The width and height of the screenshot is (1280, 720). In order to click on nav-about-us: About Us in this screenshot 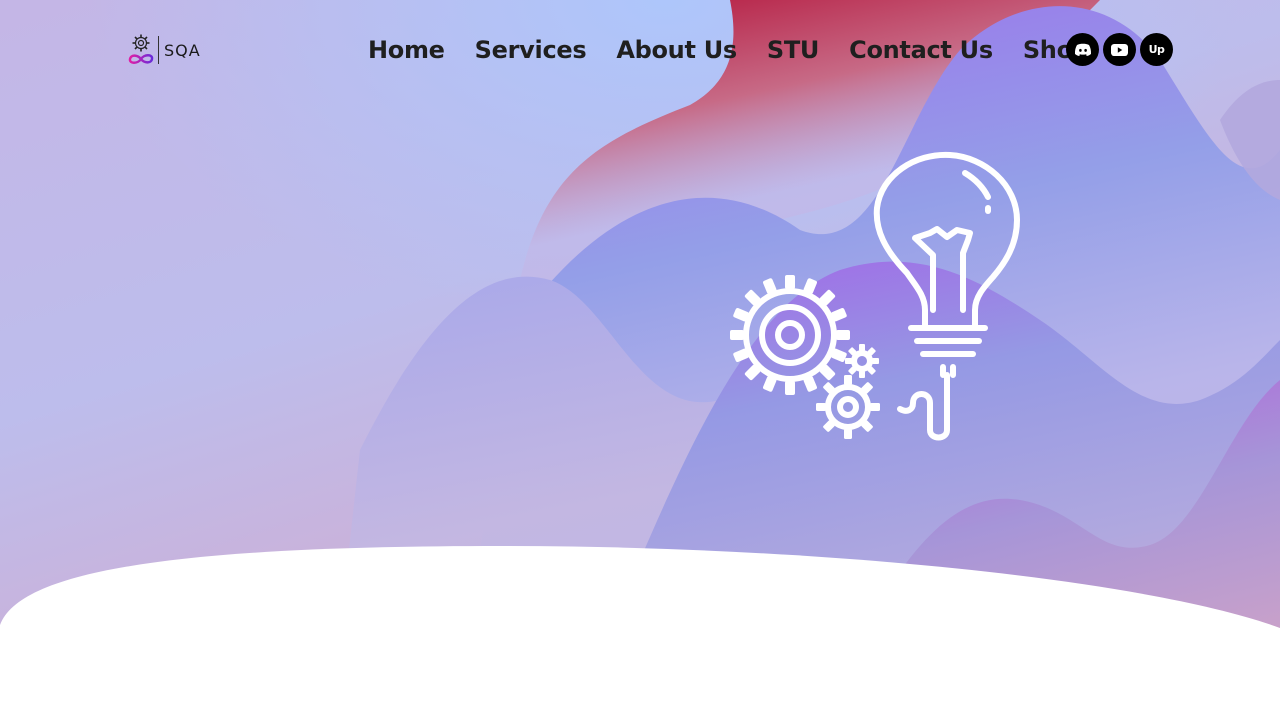, I will do `click(676, 50)`.